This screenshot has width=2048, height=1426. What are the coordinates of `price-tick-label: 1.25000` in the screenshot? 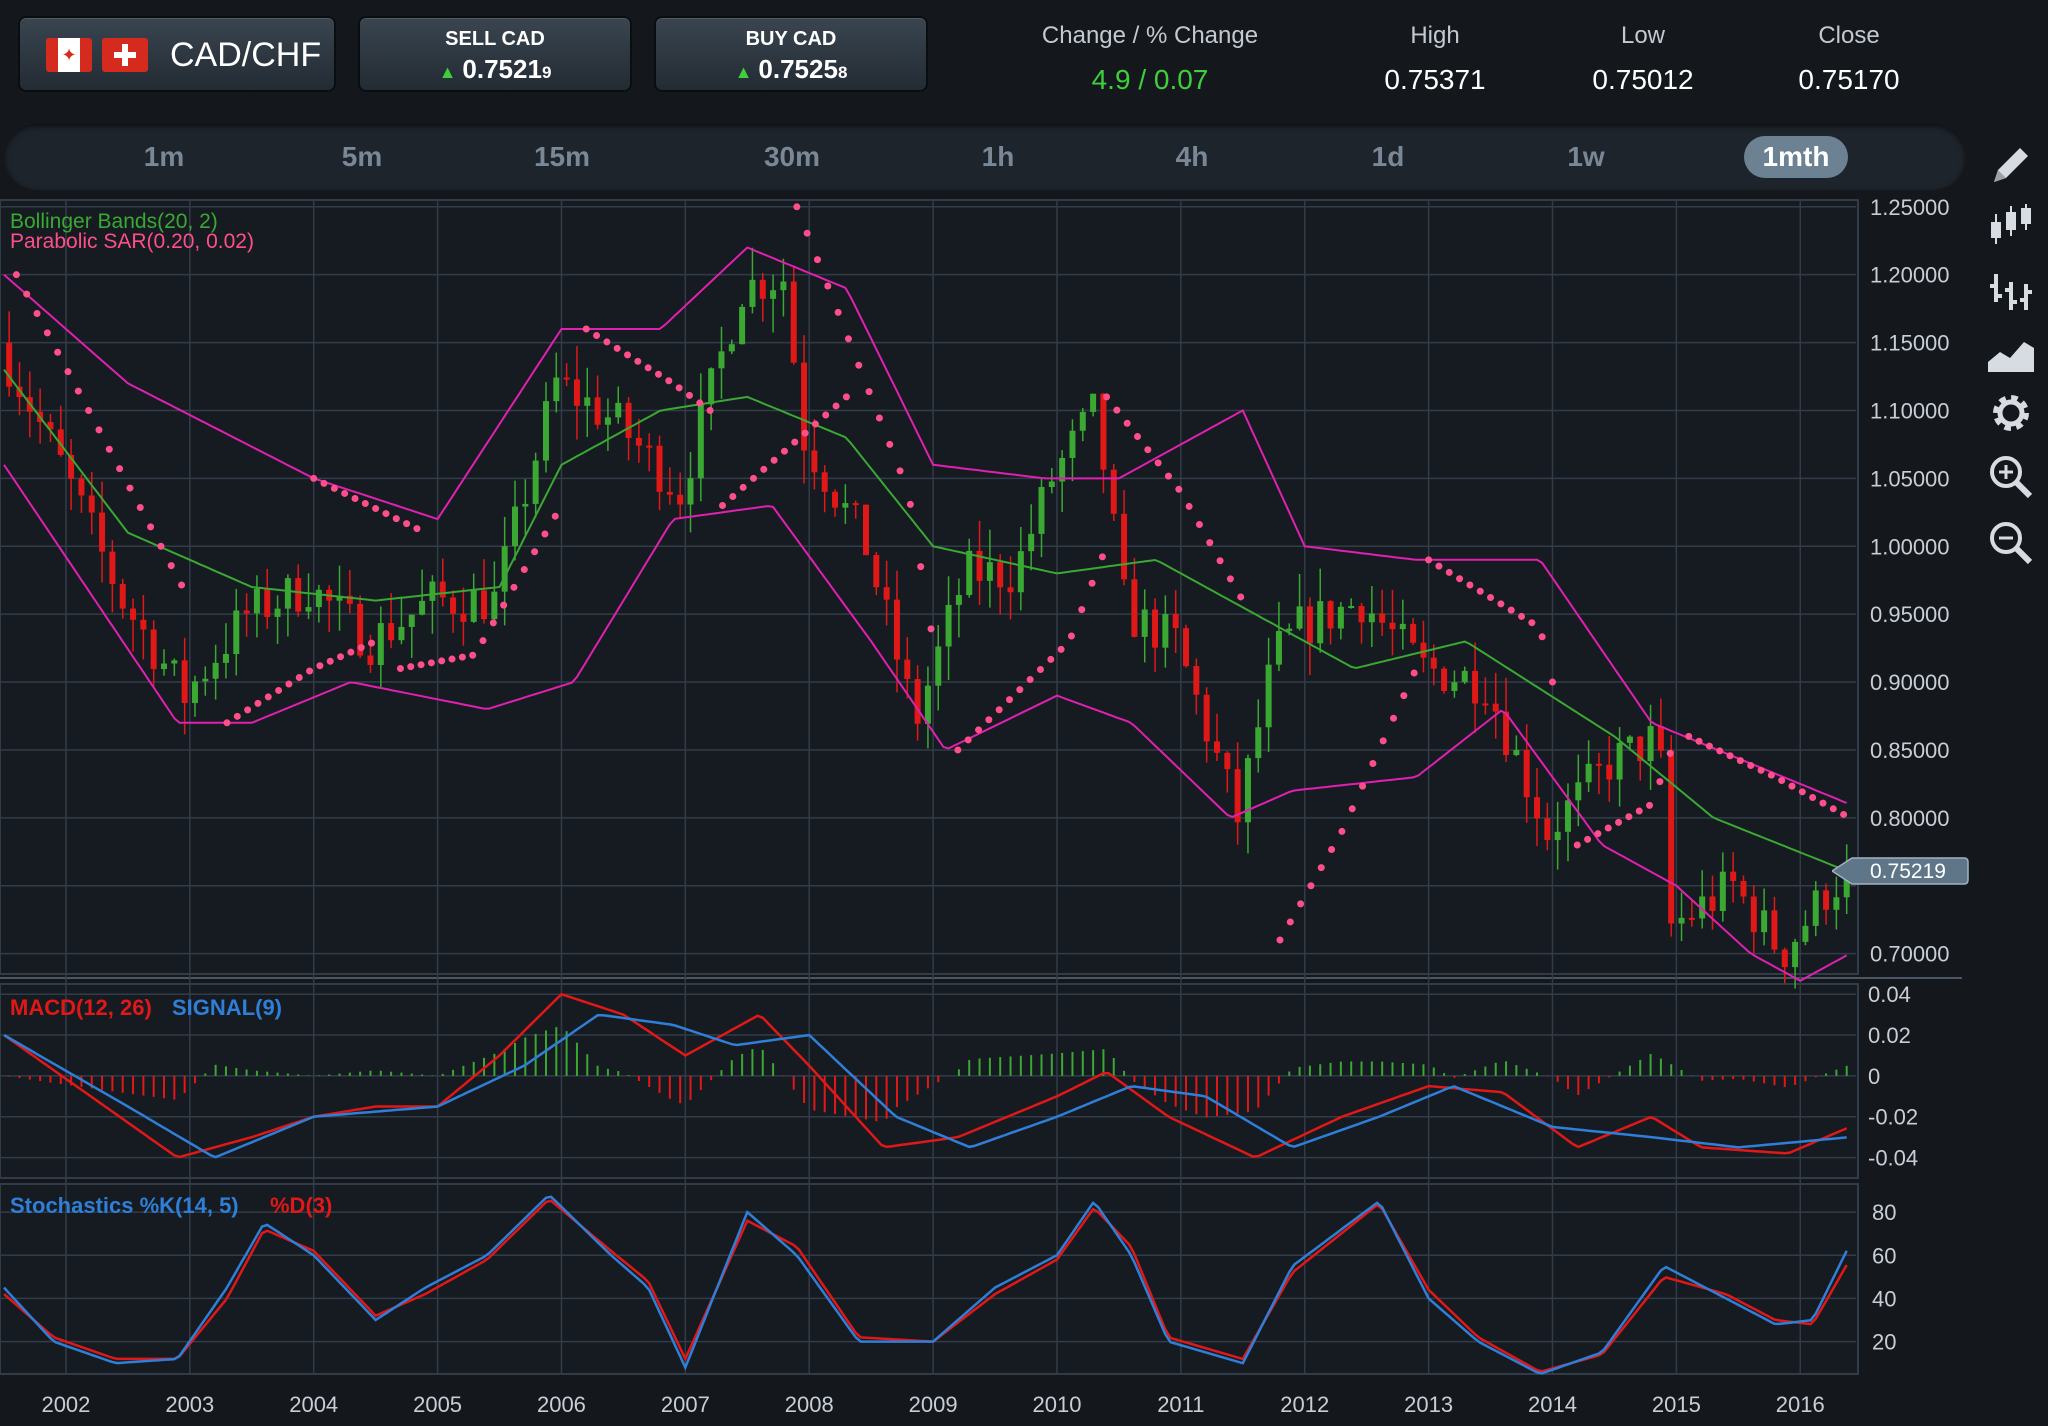 It's located at (1910, 208).